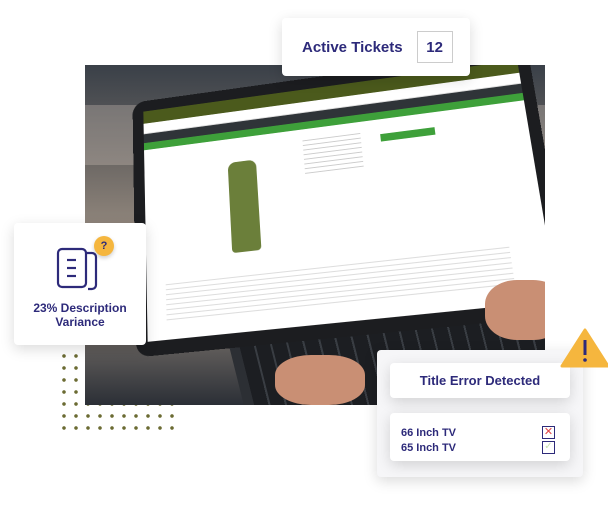 The image size is (608, 509). What do you see at coordinates (429, 448) in the screenshot?
I see `option-65-inch: 65 Inch TV` at bounding box center [429, 448].